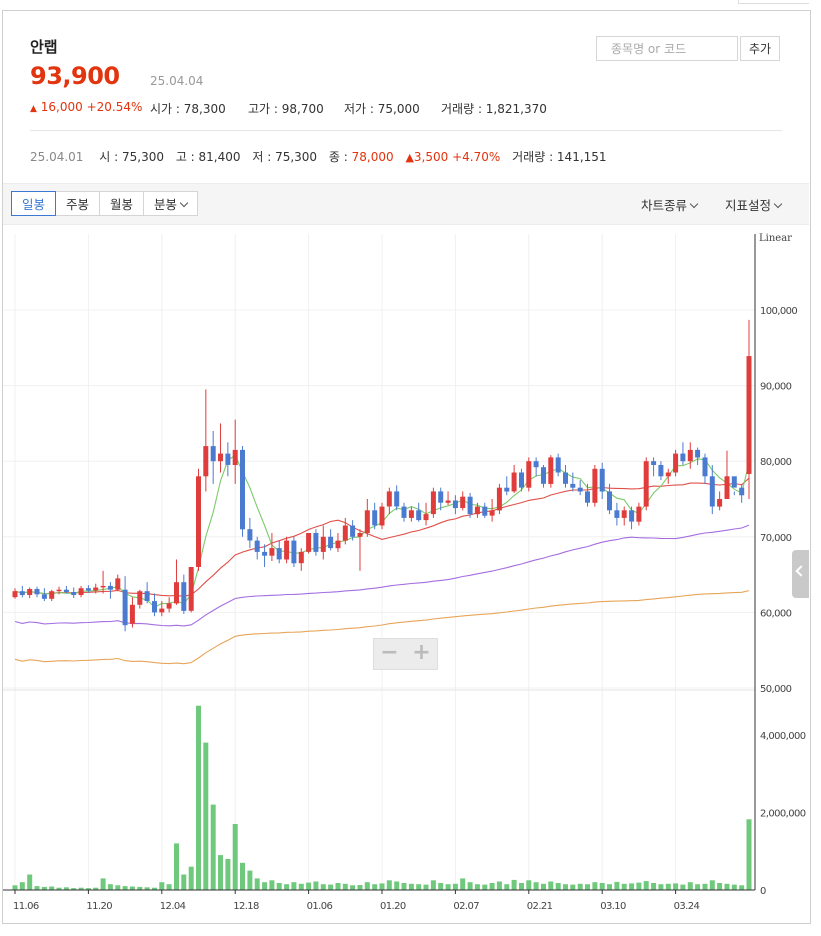 The height and width of the screenshot is (936, 821). I want to click on indicator-settings-menu: 지표설정, so click(754, 204).